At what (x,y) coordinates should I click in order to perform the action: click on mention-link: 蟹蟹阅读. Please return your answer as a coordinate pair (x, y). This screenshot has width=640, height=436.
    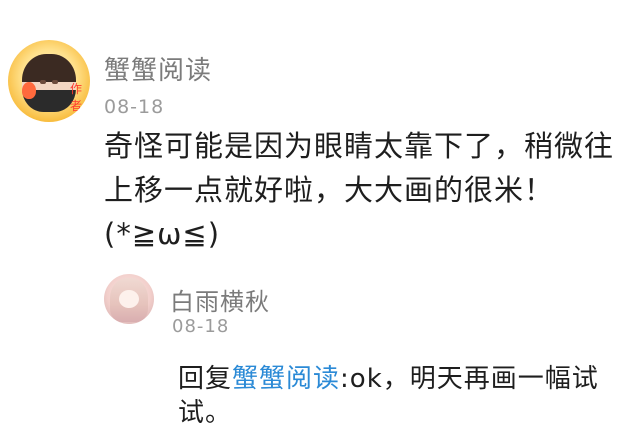
    Looking at the image, I should click on (286, 379).